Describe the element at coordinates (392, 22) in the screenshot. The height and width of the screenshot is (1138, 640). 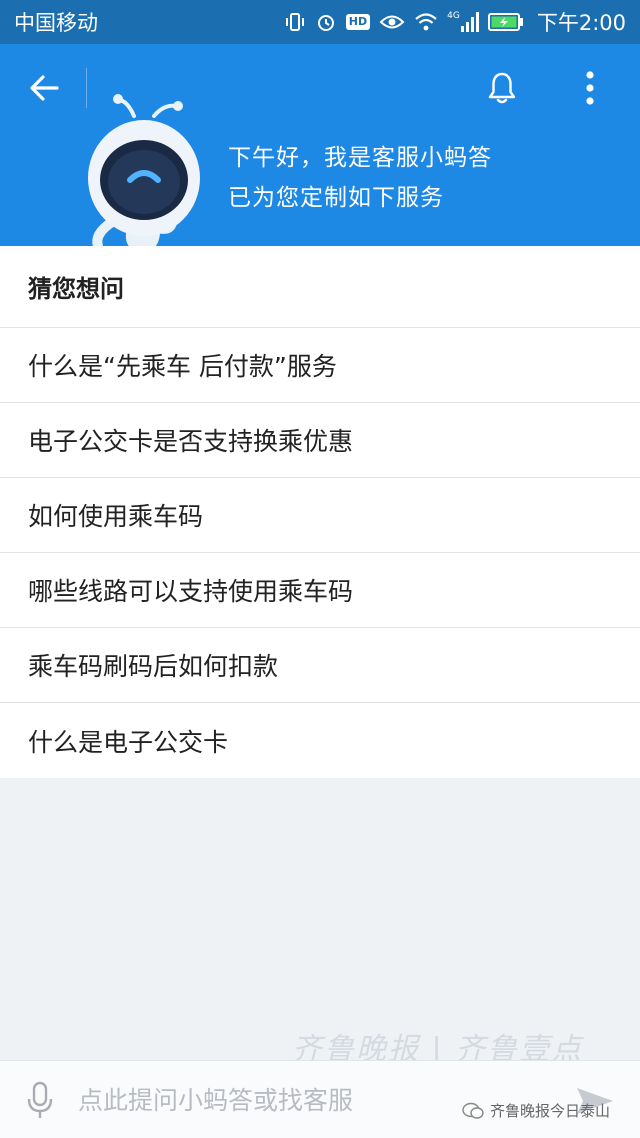
I see `eye-icon` at that location.